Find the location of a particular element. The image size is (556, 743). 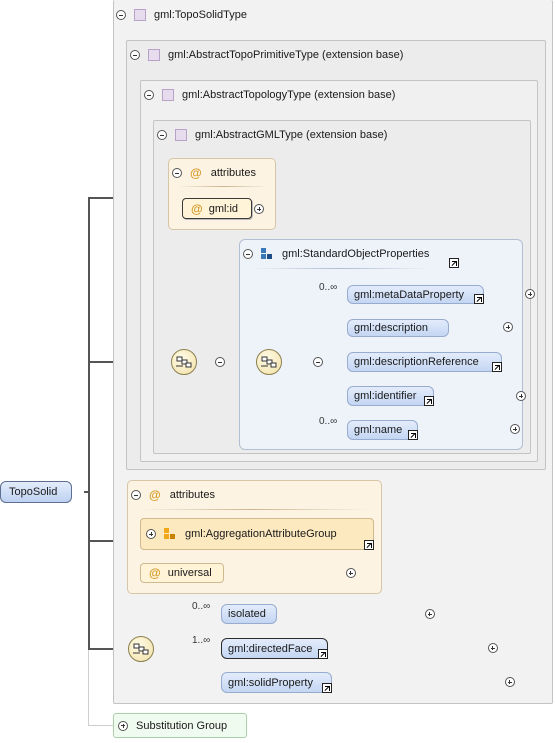

group-separator is located at coordinates (340, 268).